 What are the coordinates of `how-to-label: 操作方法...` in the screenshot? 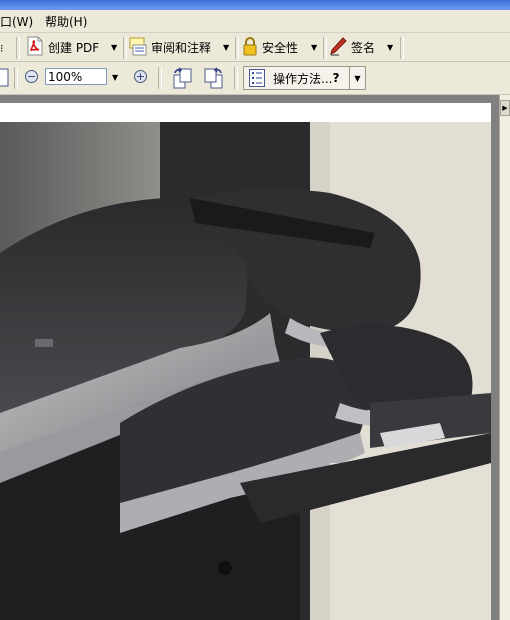 It's located at (303, 78).